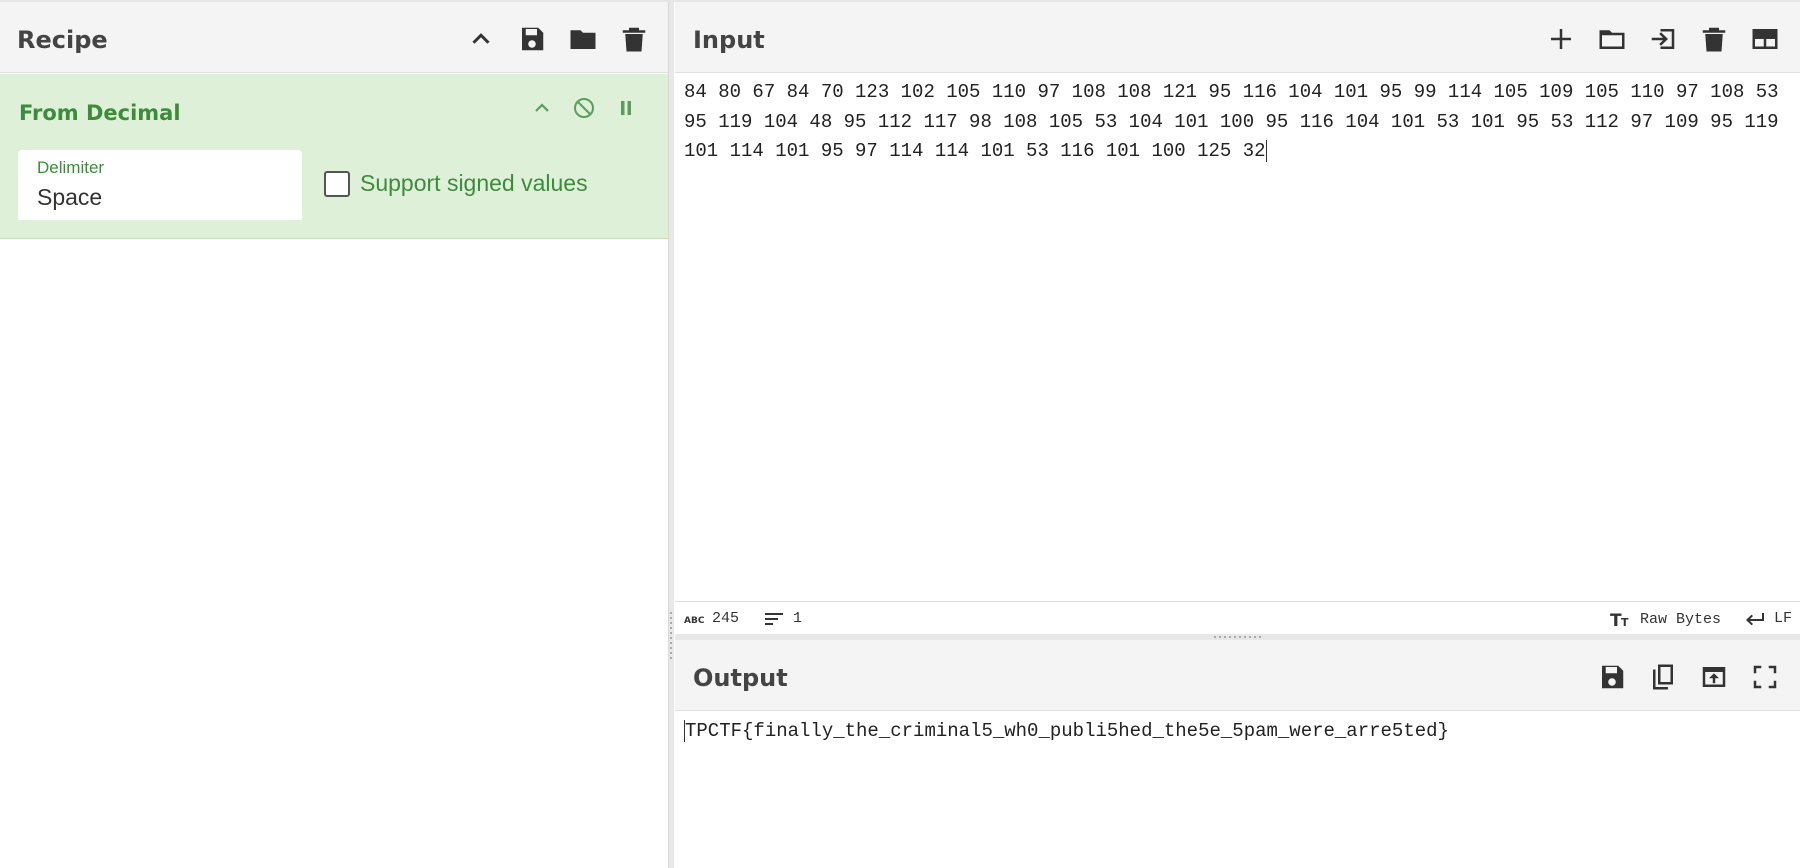 Image resolution: width=1800 pixels, height=868 pixels. What do you see at coordinates (671, 637) in the screenshot?
I see `splitter-handle` at bounding box center [671, 637].